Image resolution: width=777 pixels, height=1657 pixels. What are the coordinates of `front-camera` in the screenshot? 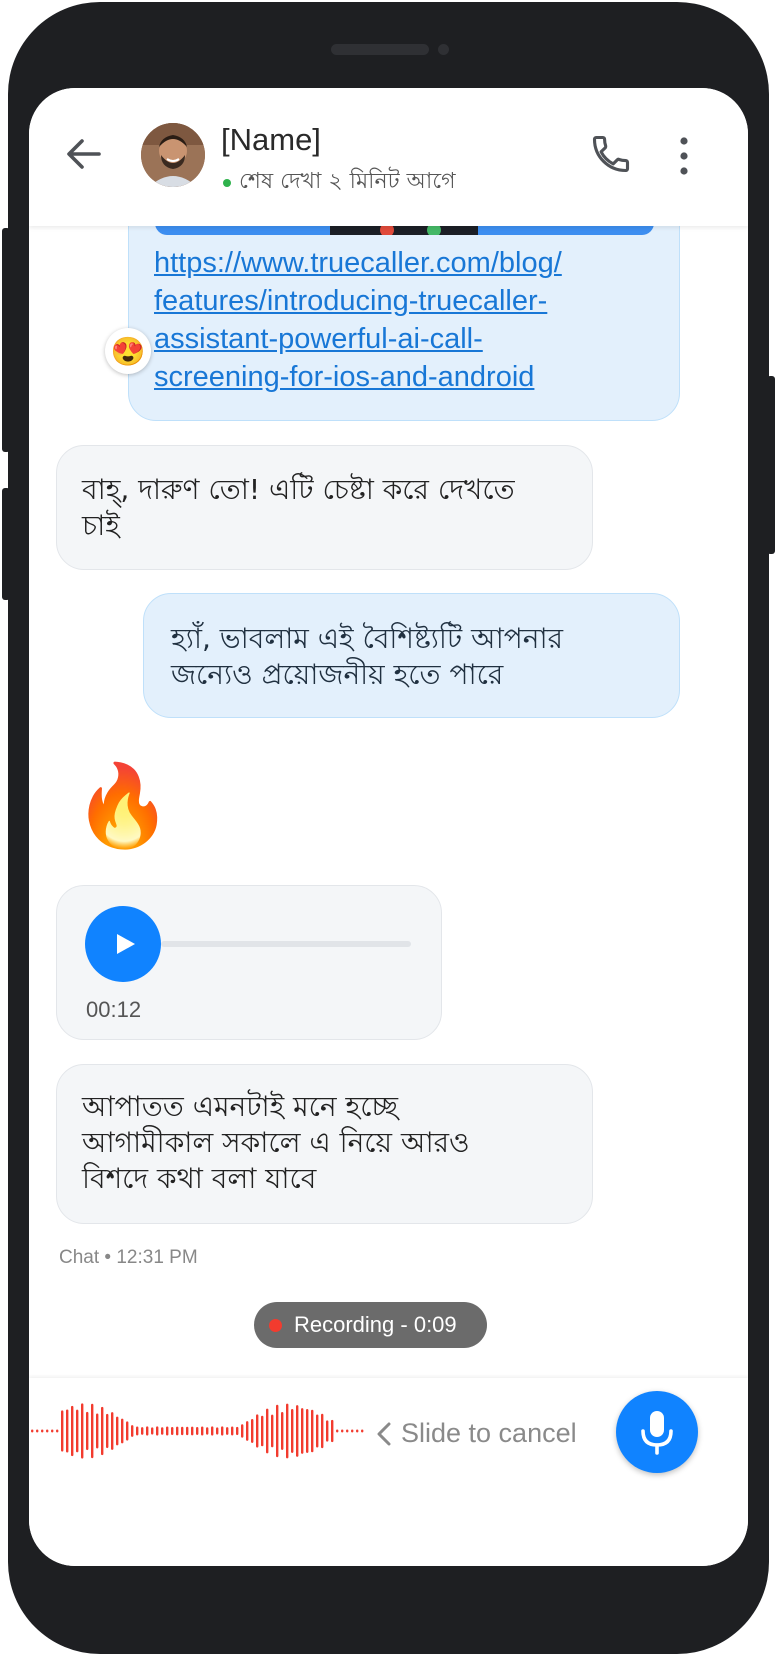 It's located at (443, 49).